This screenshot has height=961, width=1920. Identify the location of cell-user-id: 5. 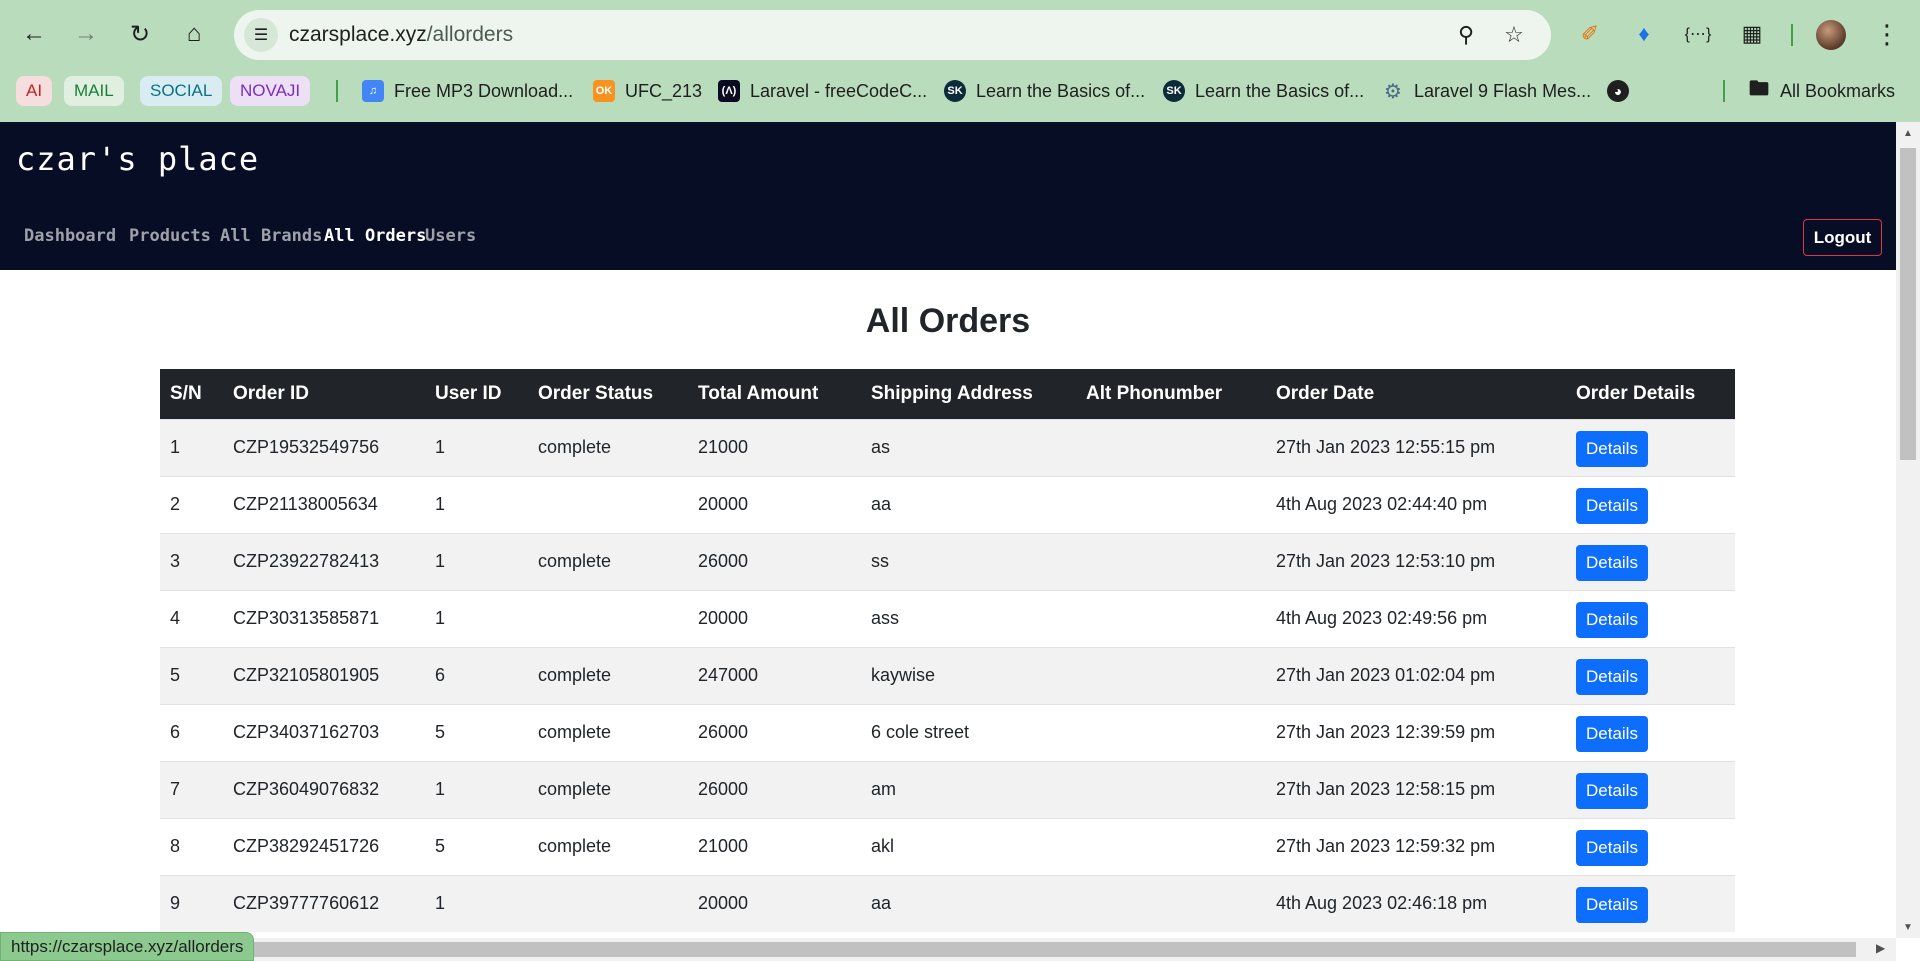
(476, 732).